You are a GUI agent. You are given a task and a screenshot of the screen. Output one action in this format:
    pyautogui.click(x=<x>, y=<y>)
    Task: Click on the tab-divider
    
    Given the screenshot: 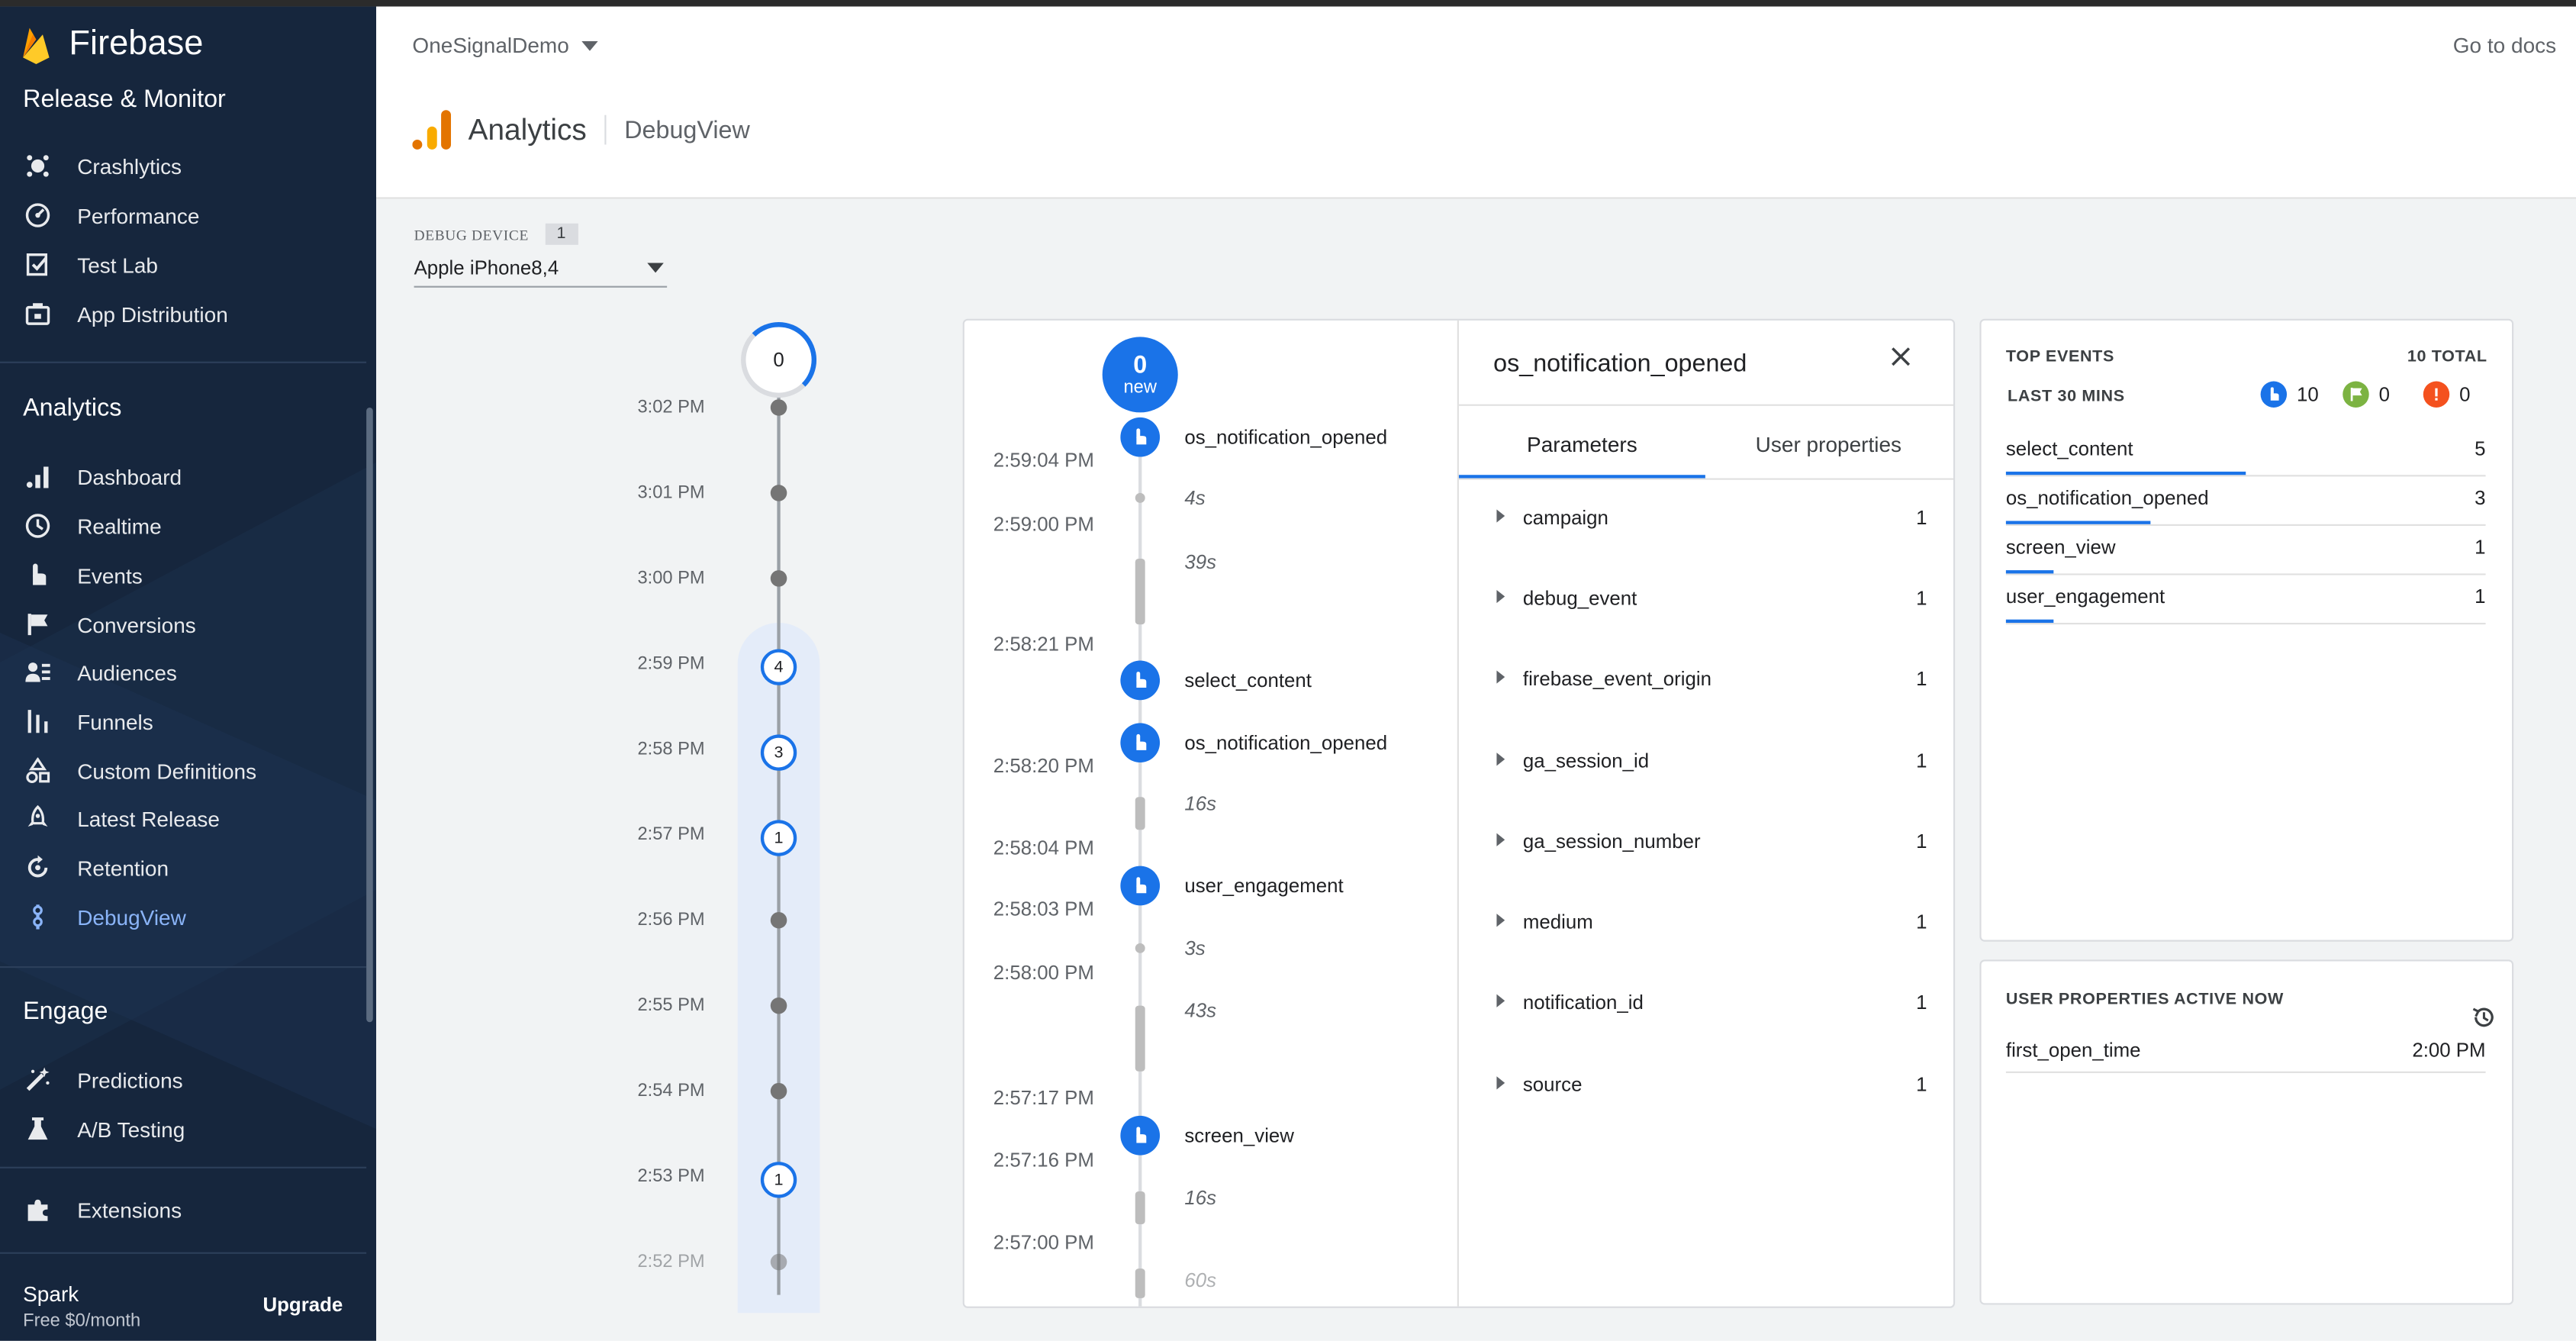 What is the action you would take?
    pyautogui.click(x=1705, y=479)
    